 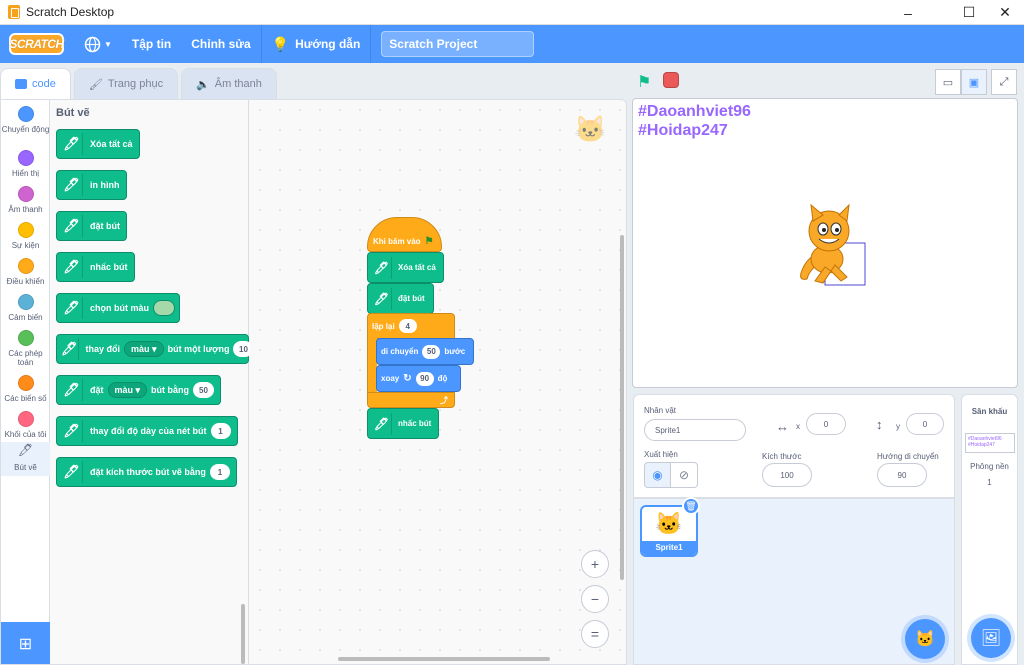 I want to click on block-label: di chuyển, so click(x=400, y=351).